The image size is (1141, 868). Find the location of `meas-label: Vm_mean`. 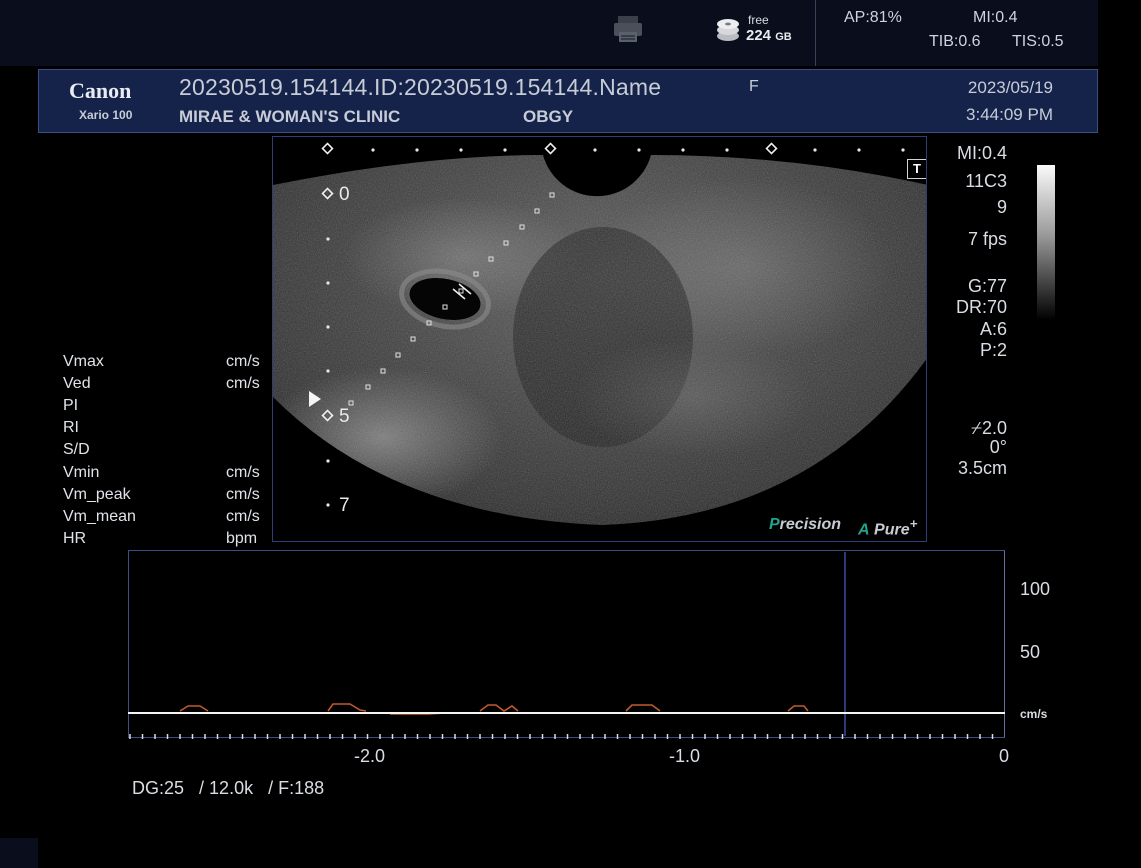

meas-label: Vm_mean is located at coordinates (99, 516).